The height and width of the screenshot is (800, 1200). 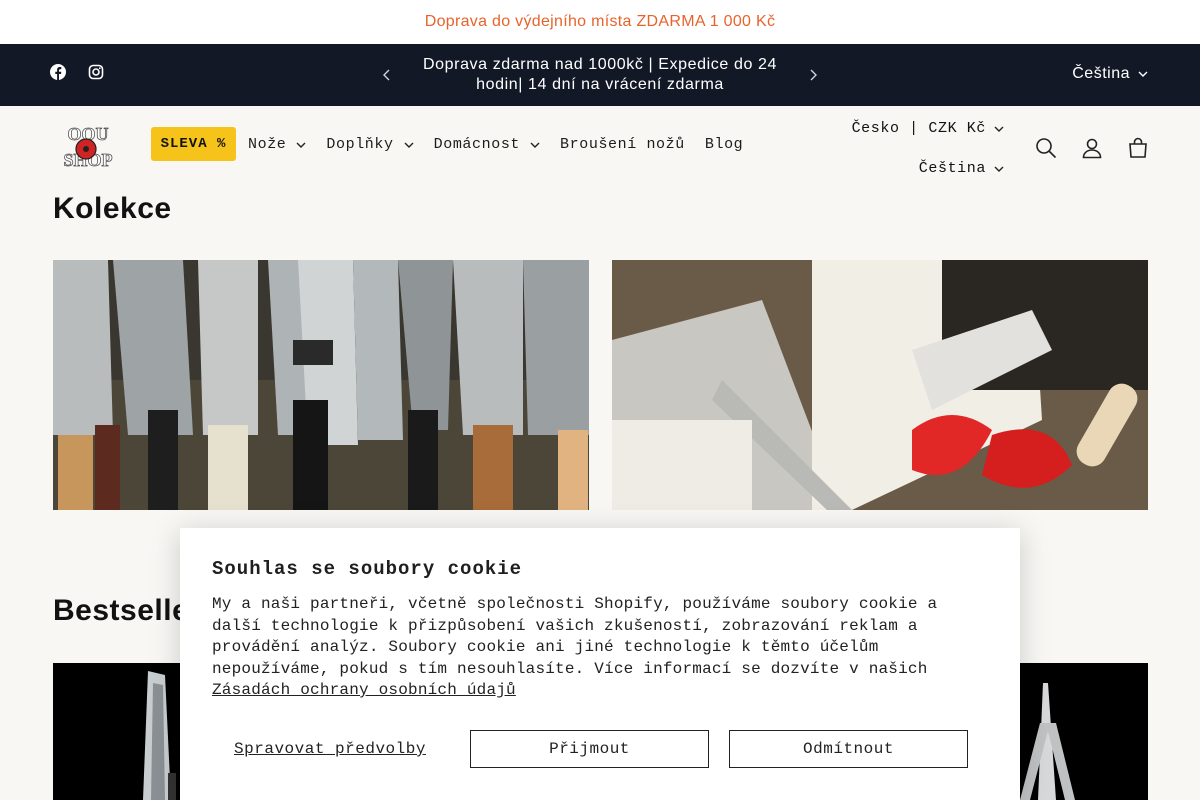 I want to click on country-select: Česko | CZK Kč, so click(x=928, y=128).